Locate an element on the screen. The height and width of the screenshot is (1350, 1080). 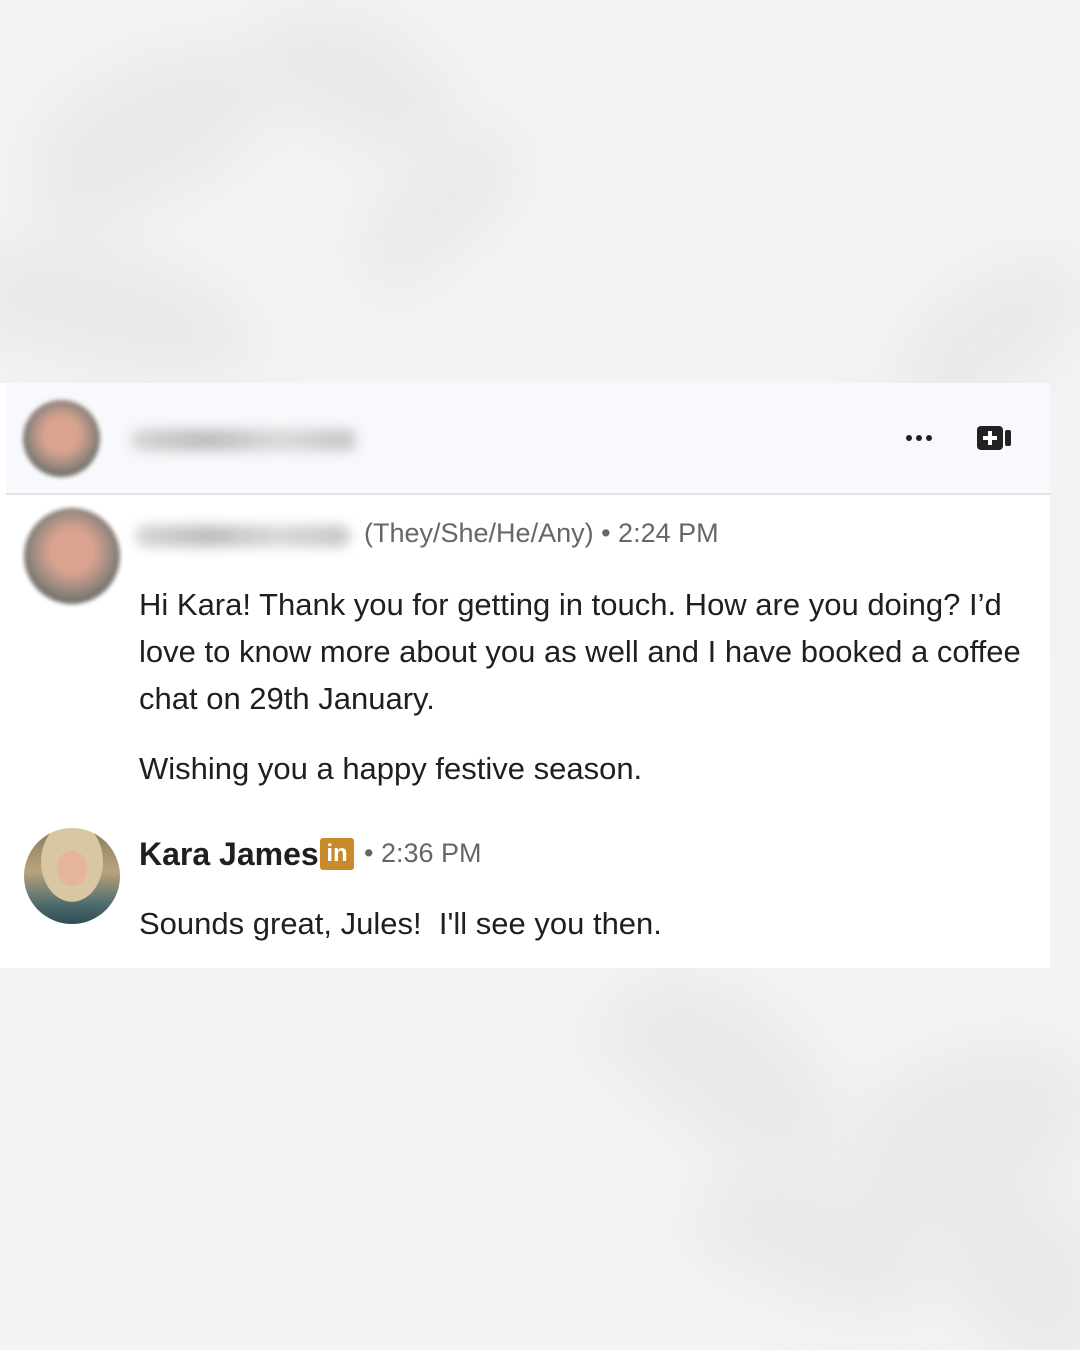
more-options-button is located at coordinates (919, 438).